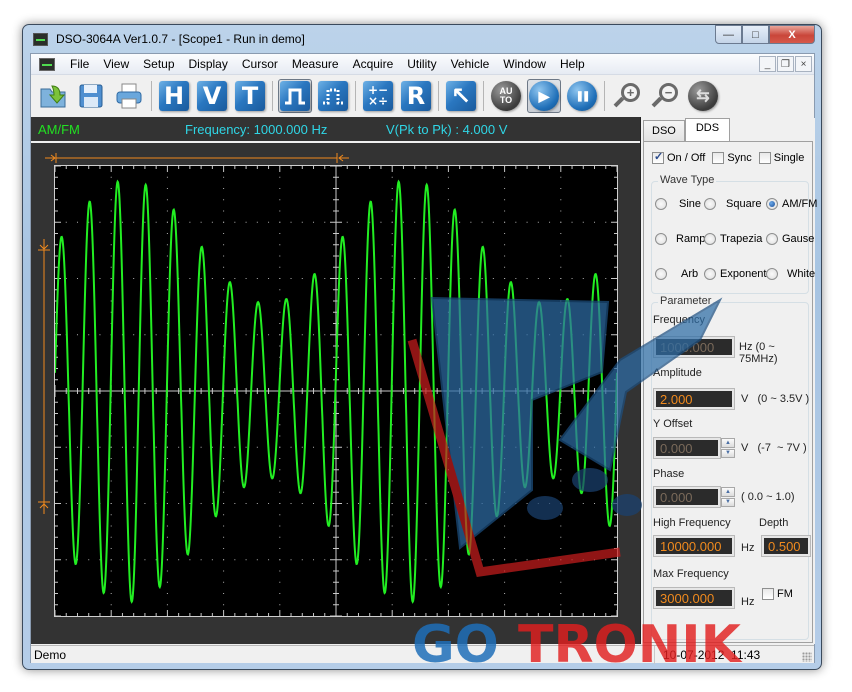 Image resolution: width=852 pixels, height=692 pixels. Describe the element at coordinates (91, 96) in the screenshot. I see `save-button` at that location.